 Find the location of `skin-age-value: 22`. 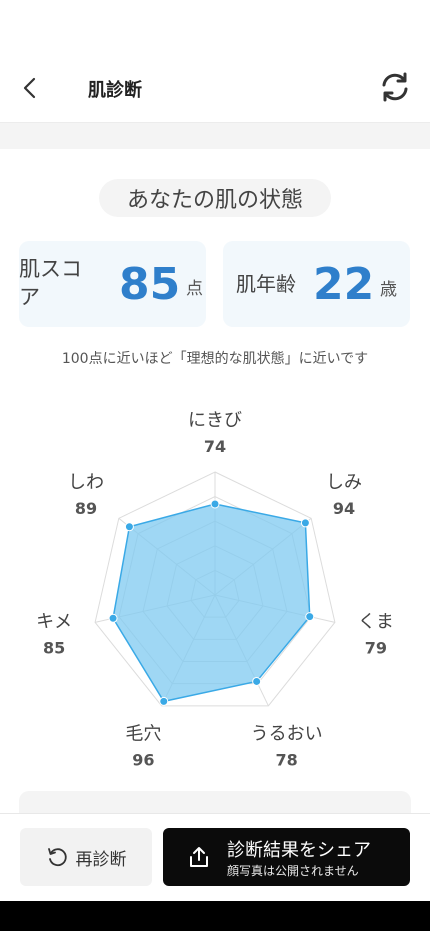

skin-age-value: 22 is located at coordinates (344, 284).